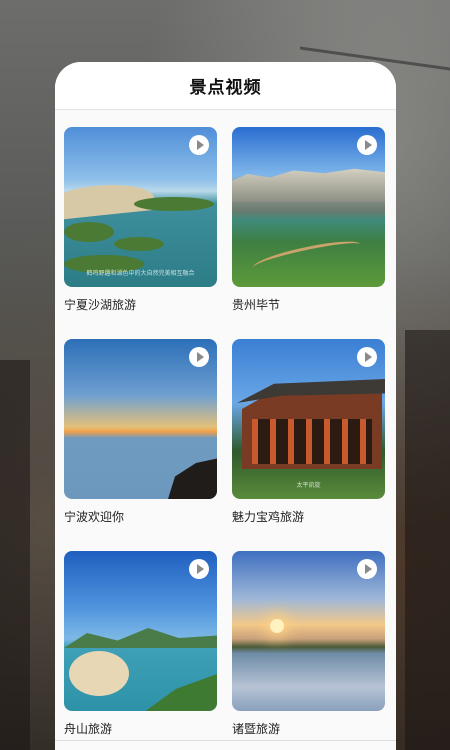  Describe the element at coordinates (308, 516) in the screenshot. I see `video-title: 魅力宝鸡旅游` at that location.